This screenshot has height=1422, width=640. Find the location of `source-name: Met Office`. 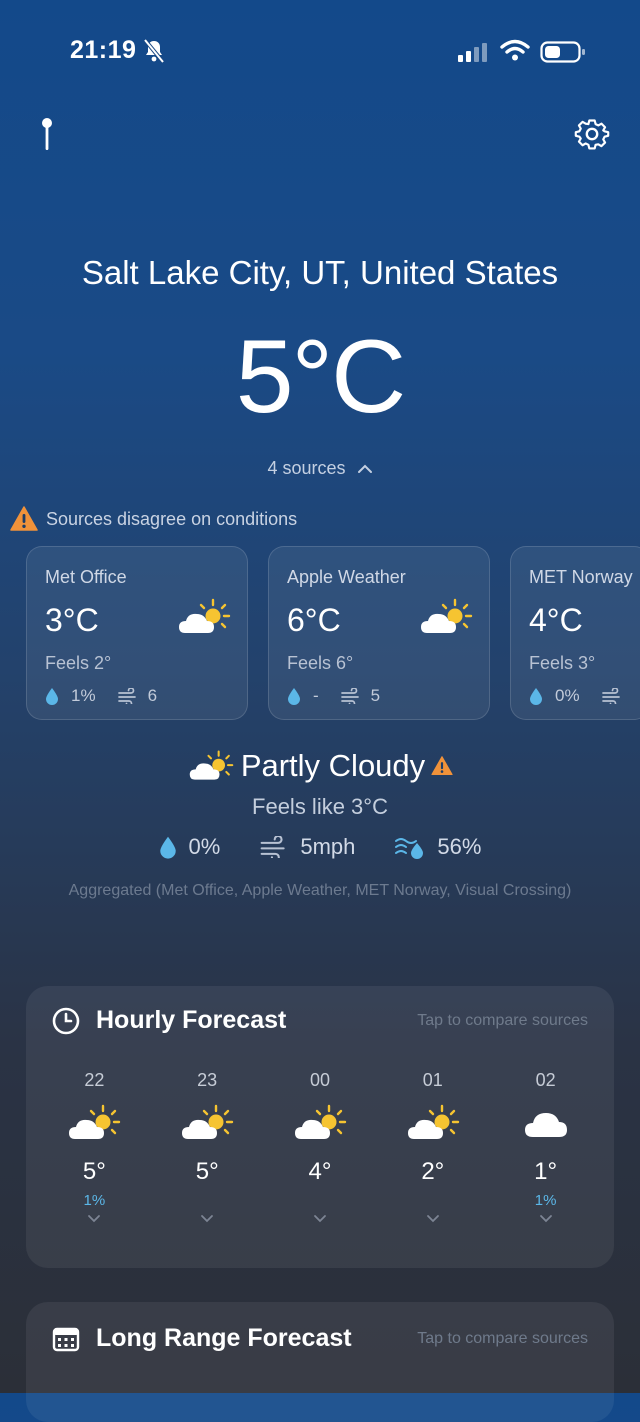

source-name: Met Office is located at coordinates (86, 577).